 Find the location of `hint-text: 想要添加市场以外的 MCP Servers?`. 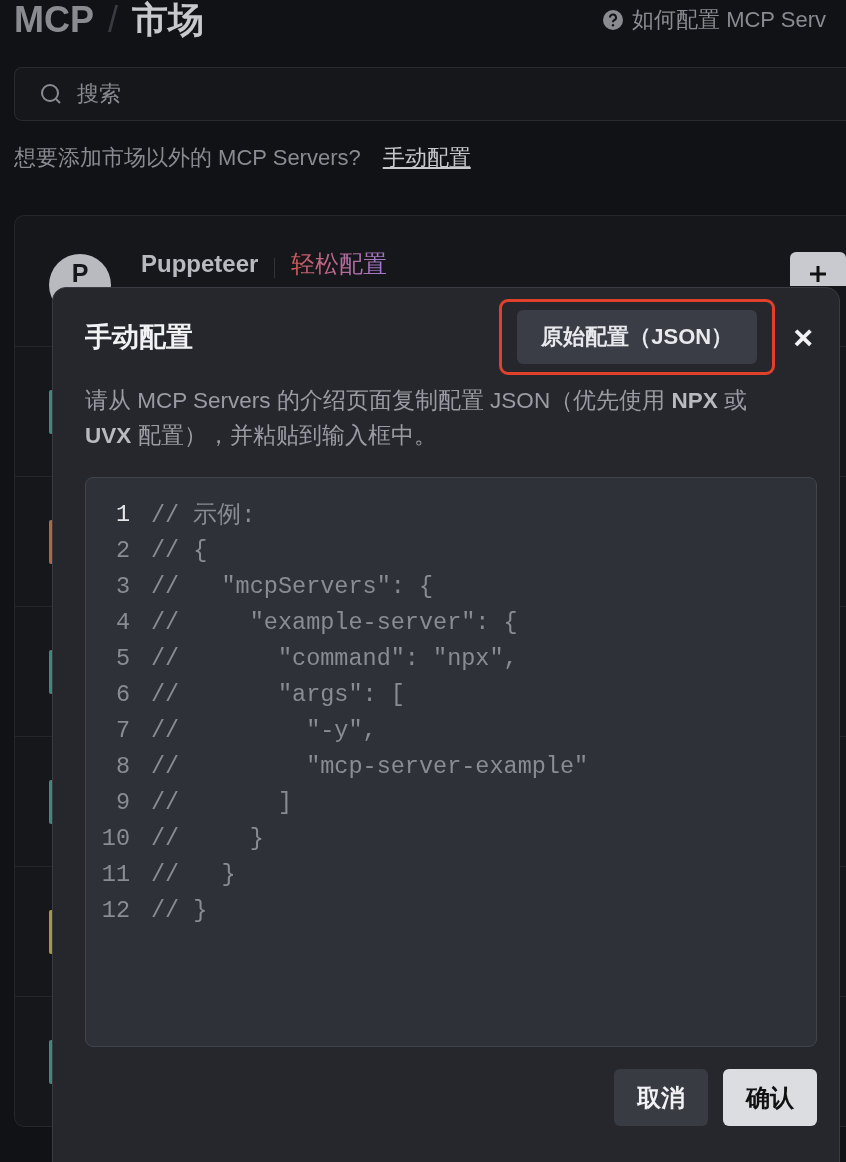

hint-text: 想要添加市场以外的 MCP Servers? is located at coordinates (187, 158).